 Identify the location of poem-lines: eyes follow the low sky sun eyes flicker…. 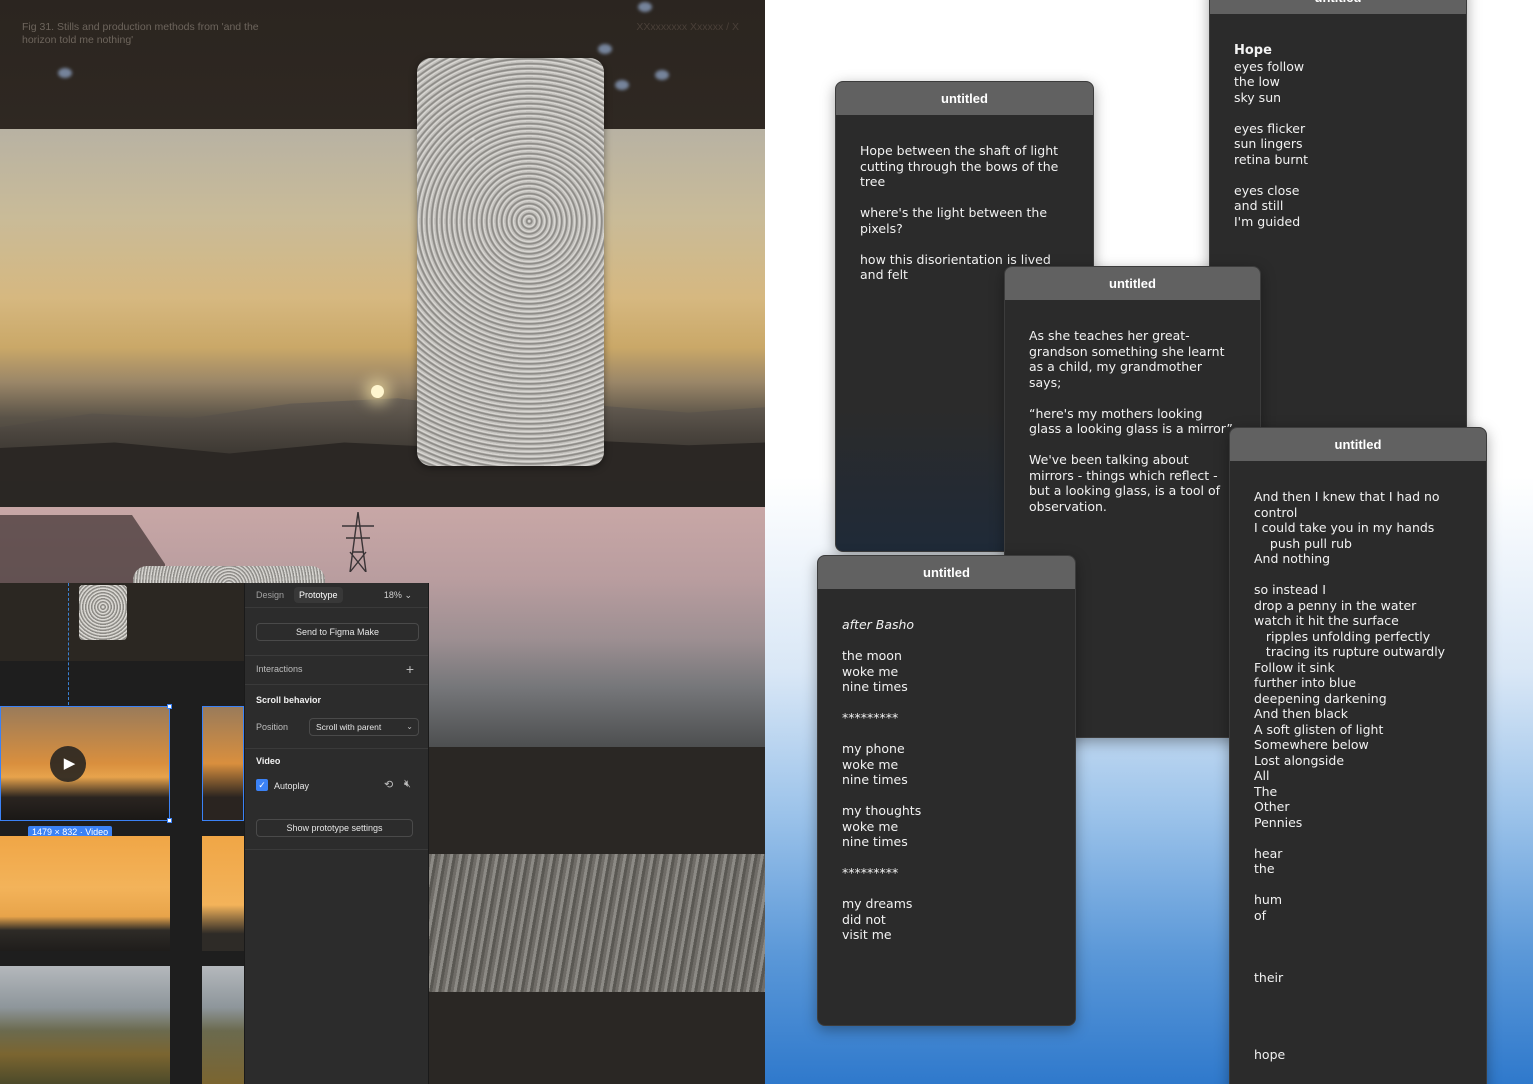
(1271, 143).